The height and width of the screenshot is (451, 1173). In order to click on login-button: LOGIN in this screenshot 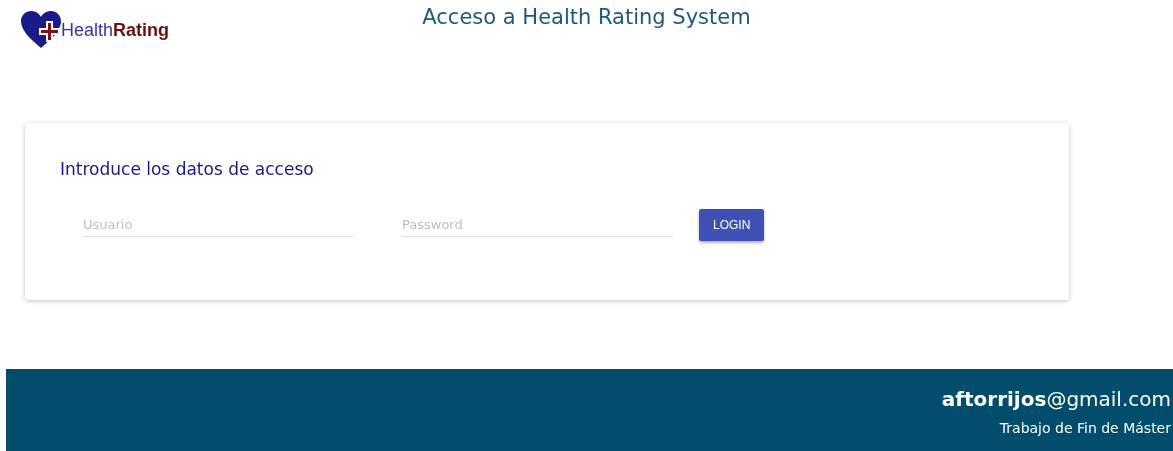, I will do `click(732, 225)`.